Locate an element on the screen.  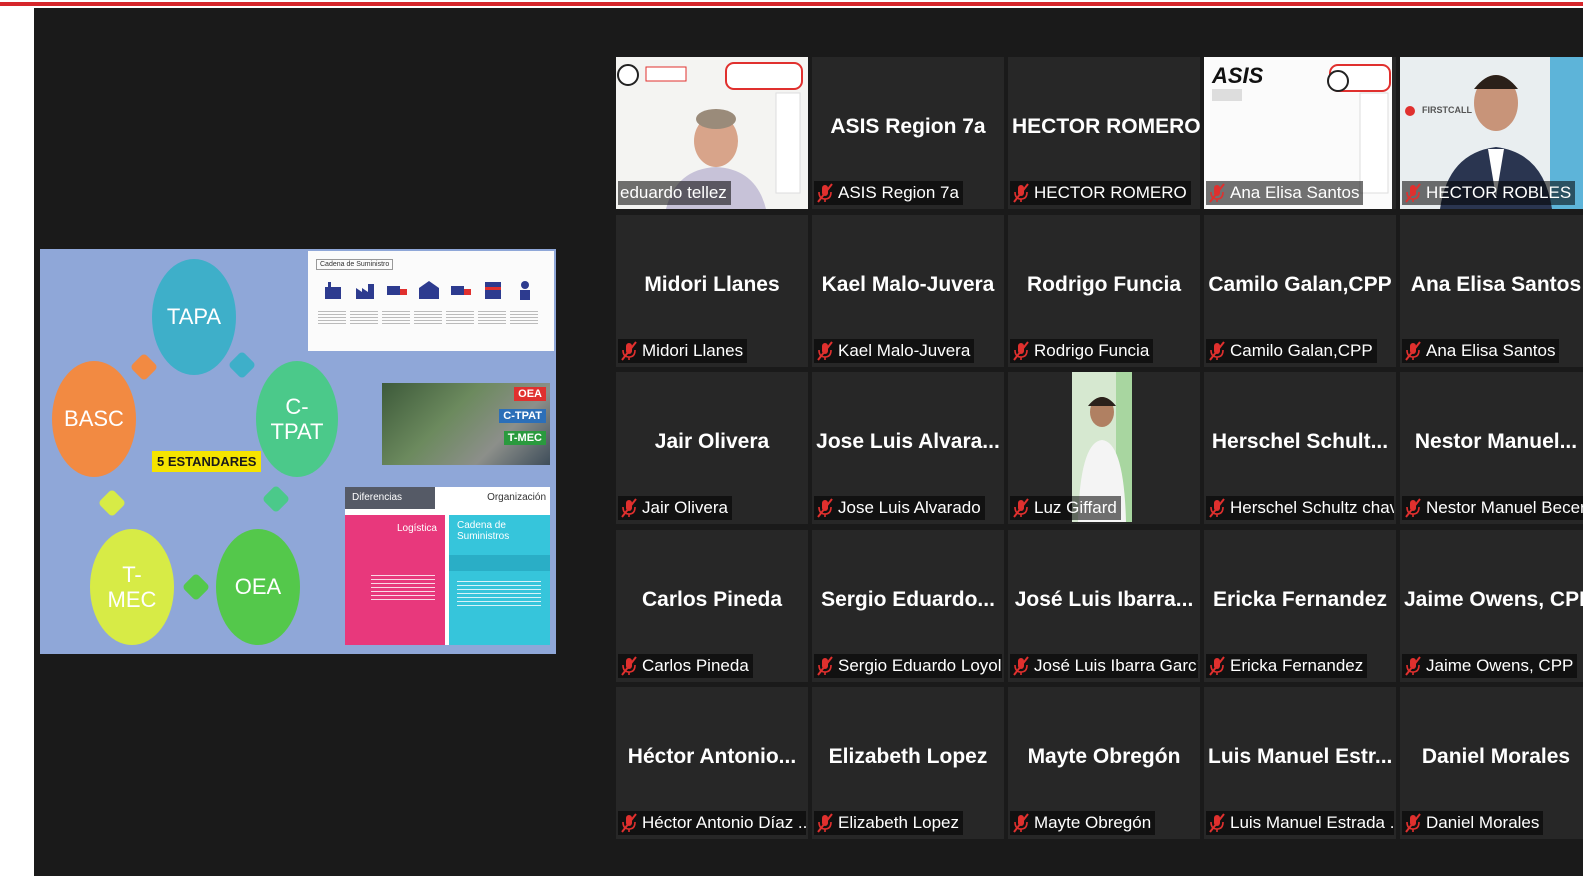
participant-name-label: Ana Elisa Santos is located at coordinates (1285, 193).